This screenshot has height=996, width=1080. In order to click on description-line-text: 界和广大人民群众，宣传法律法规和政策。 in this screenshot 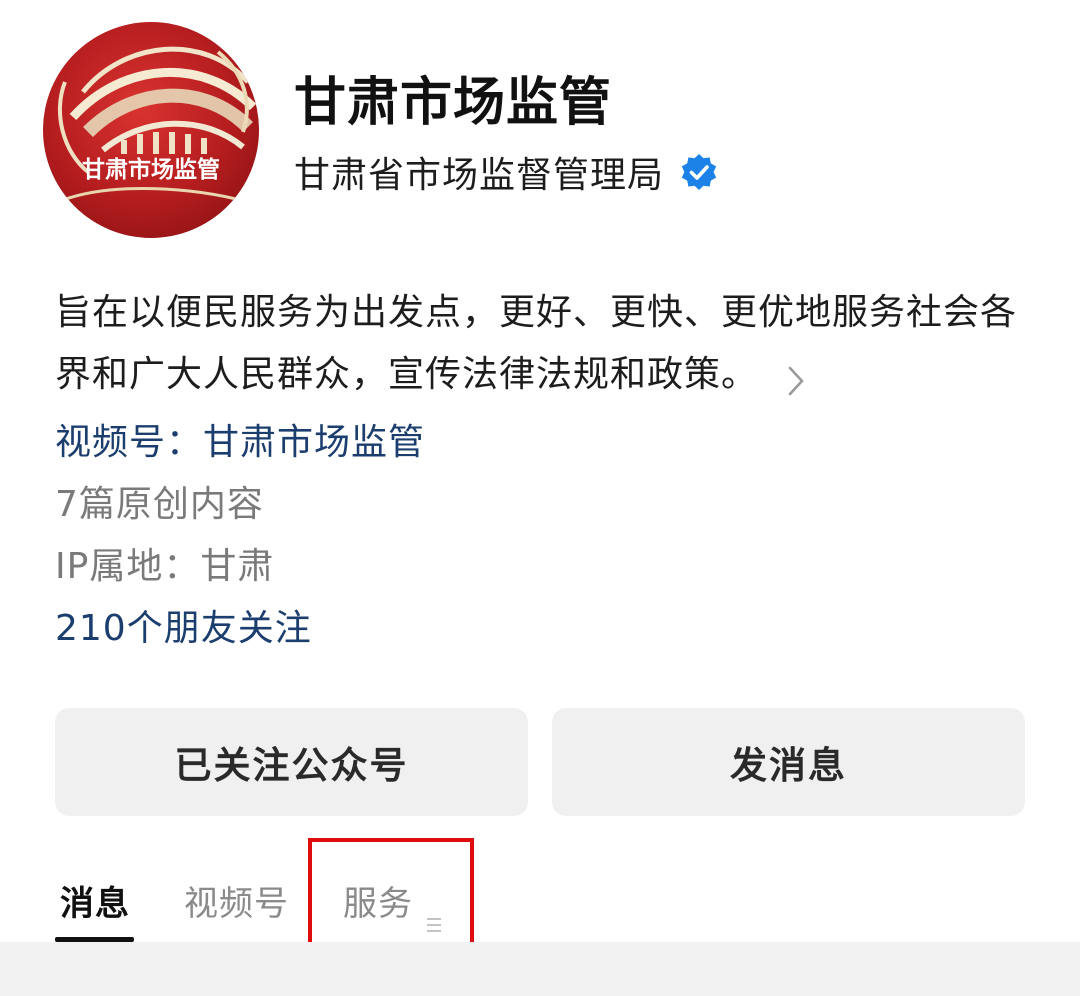, I will do `click(407, 374)`.